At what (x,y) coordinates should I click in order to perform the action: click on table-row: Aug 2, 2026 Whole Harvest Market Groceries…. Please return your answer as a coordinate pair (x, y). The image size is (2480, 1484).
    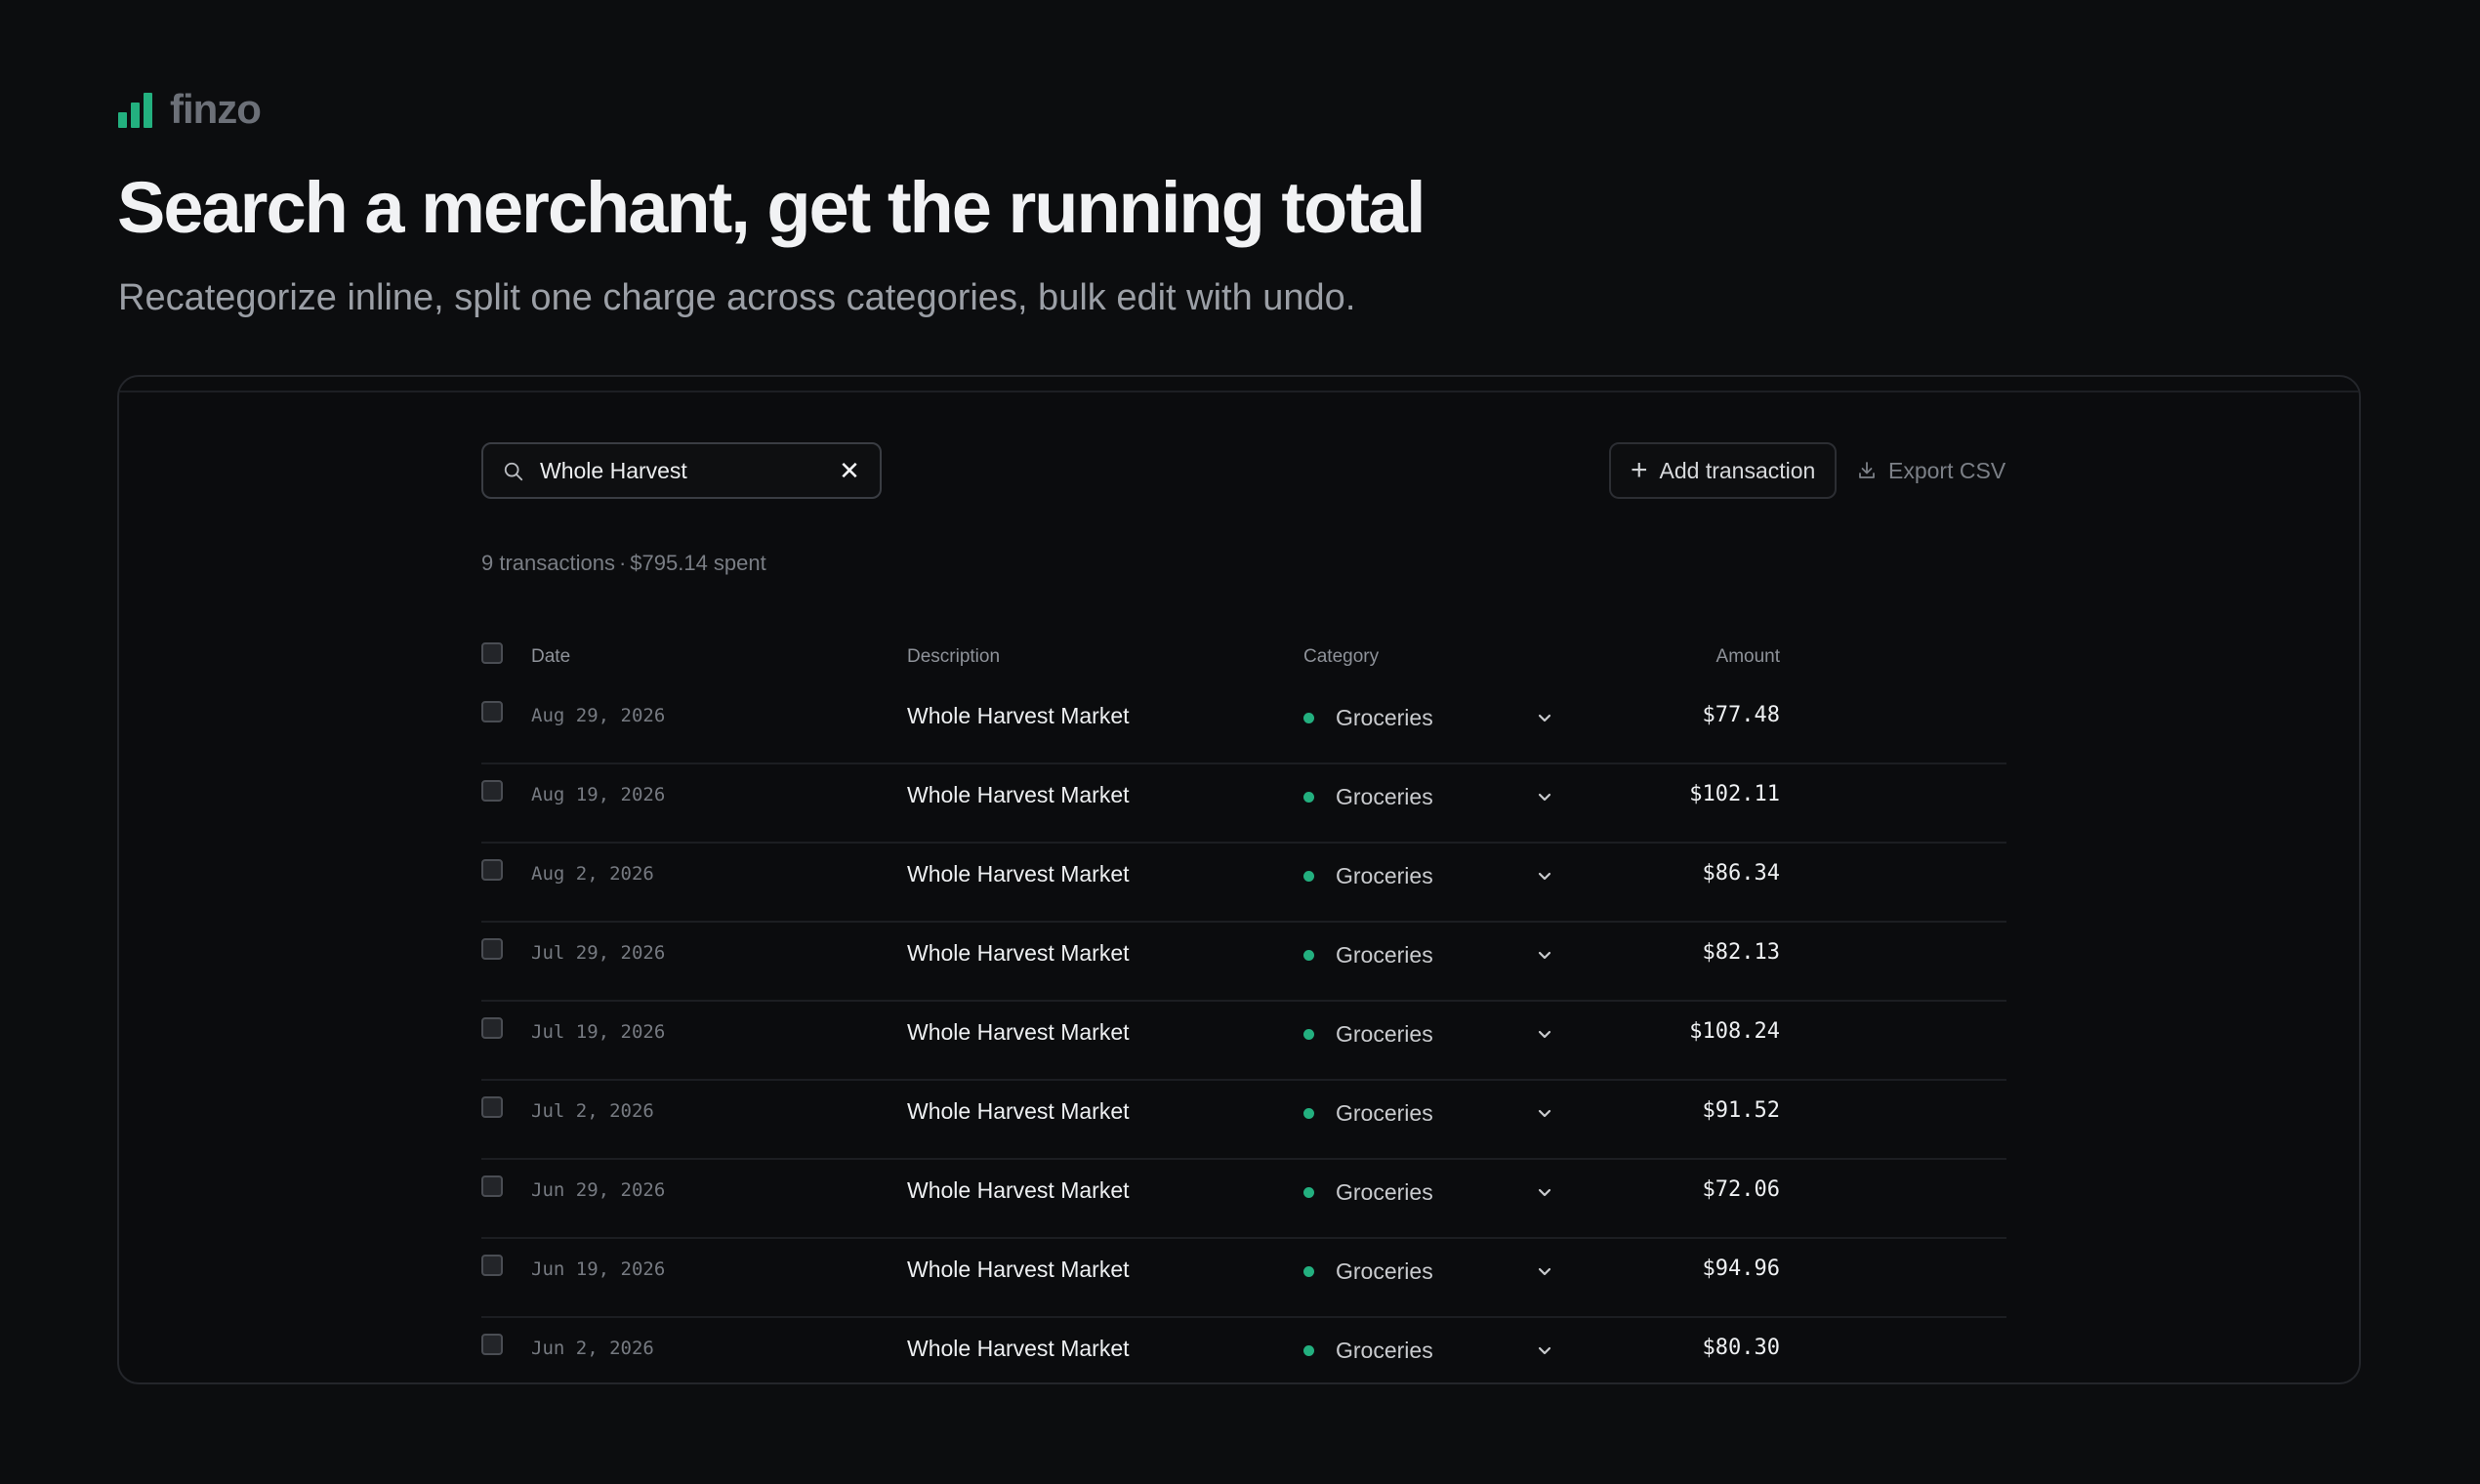
    Looking at the image, I should click on (1243, 884).